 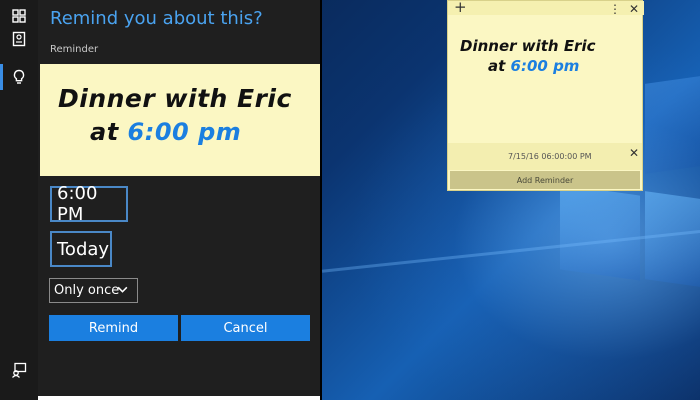 What do you see at coordinates (184, 132) in the screenshot?
I see `note-time: 6:00 pm` at bounding box center [184, 132].